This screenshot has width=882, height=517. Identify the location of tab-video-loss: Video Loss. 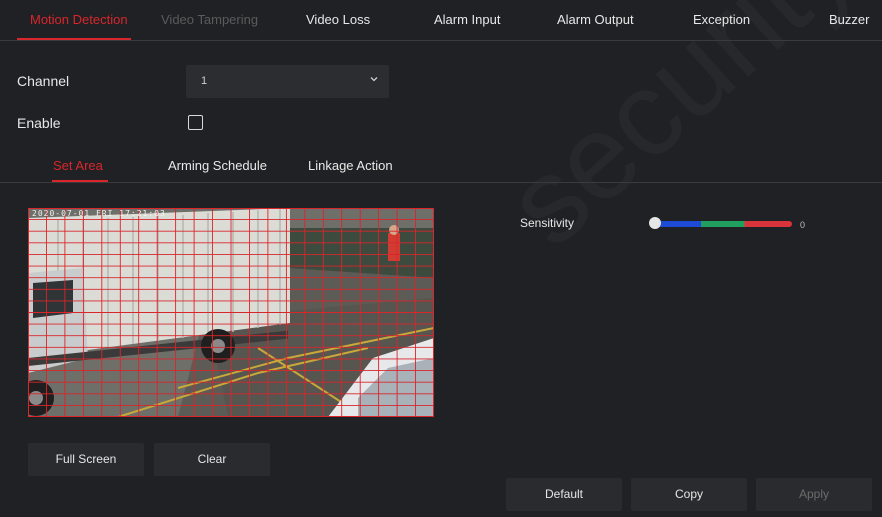
(338, 19).